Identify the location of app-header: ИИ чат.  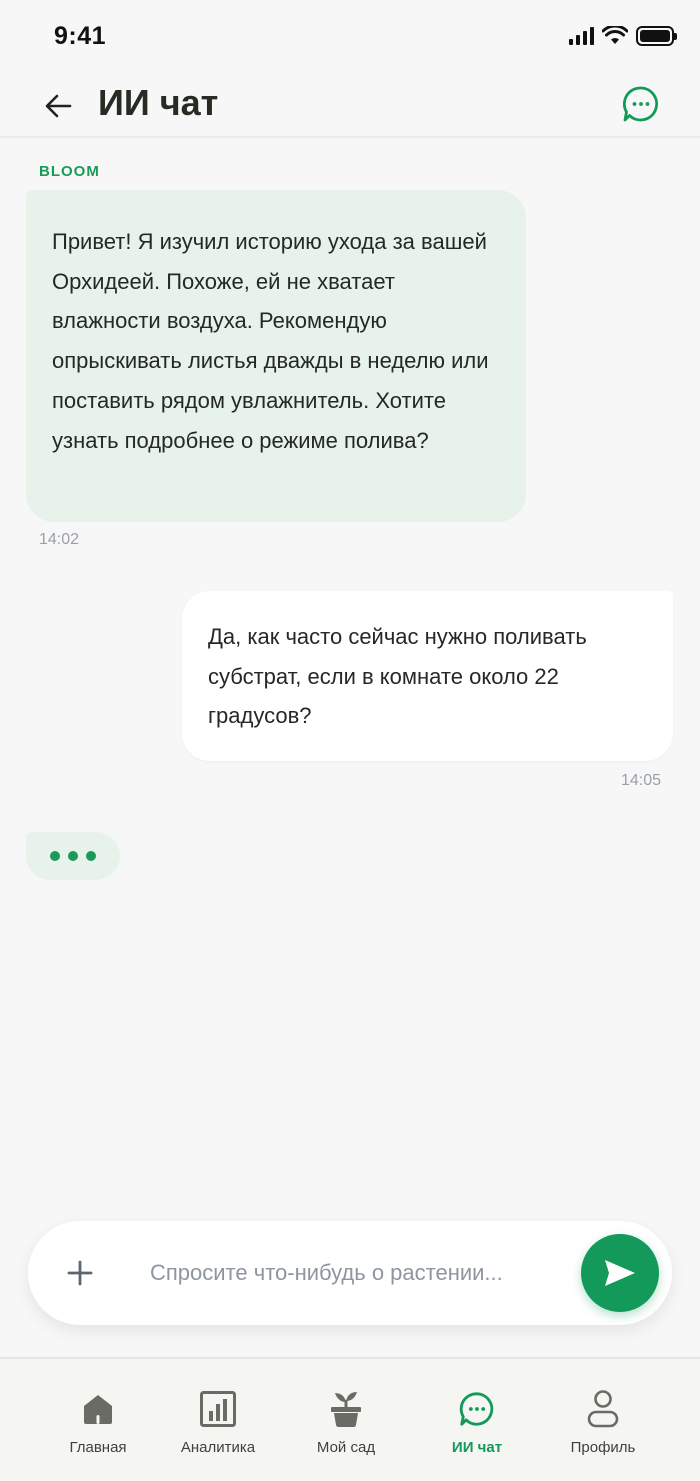
(350, 106).